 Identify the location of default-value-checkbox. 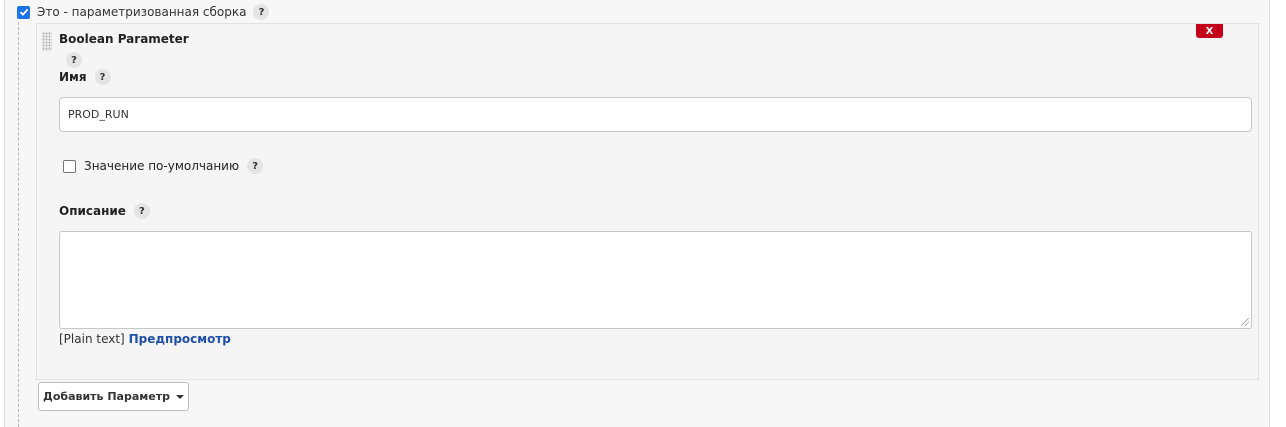
(69, 166).